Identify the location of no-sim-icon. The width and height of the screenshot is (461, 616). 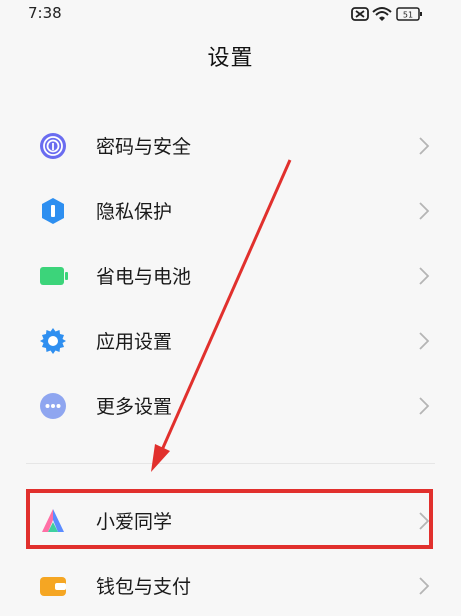
(360, 14).